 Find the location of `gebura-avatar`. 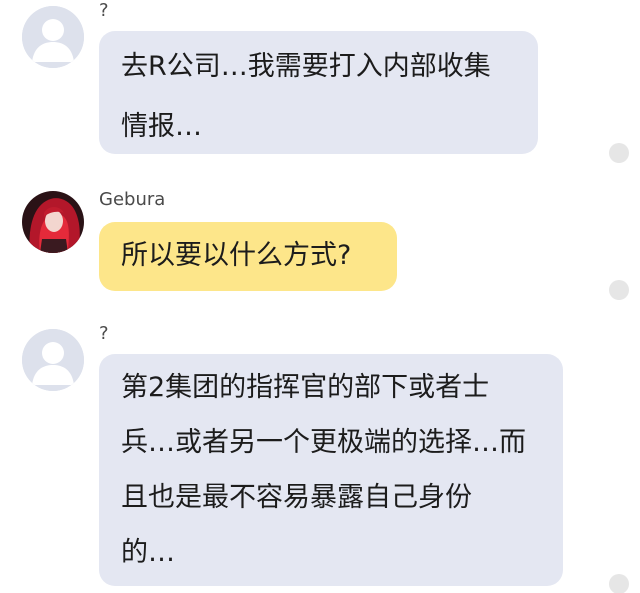

gebura-avatar is located at coordinates (53, 222).